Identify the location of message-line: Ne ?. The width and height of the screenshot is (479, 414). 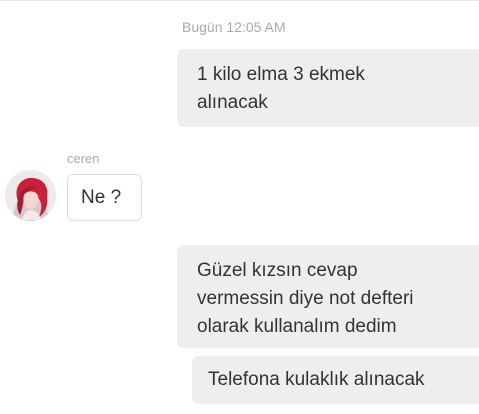
(101, 197).